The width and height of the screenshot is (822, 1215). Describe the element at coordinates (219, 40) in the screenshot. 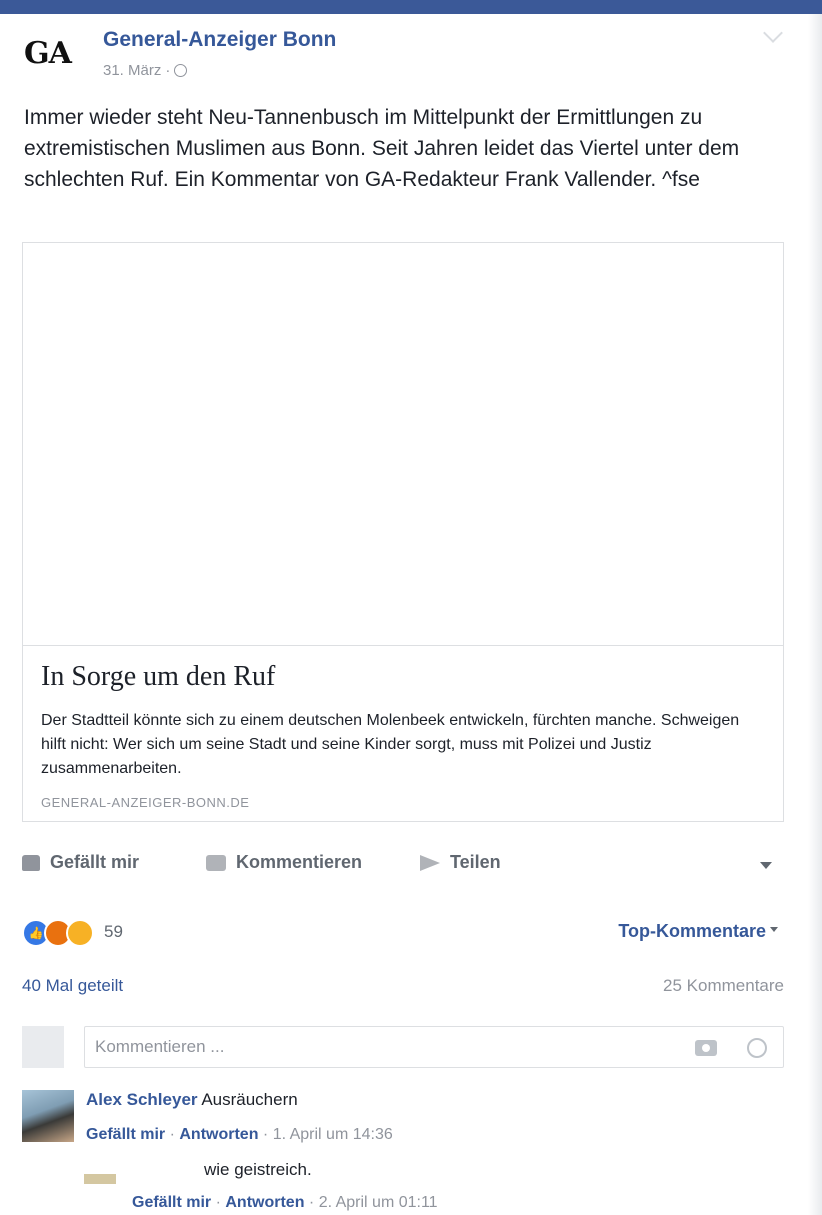

I see `page-name-link: General-Anzeiger Bonn` at that location.